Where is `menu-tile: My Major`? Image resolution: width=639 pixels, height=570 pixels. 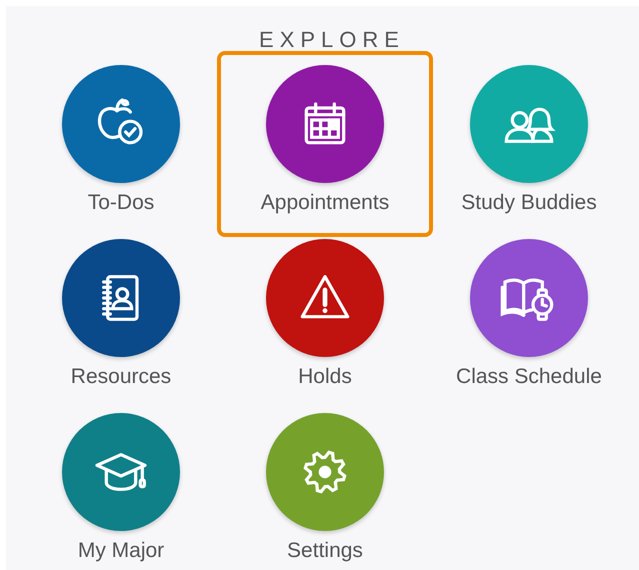
menu-tile: My Major is located at coordinates (121, 487).